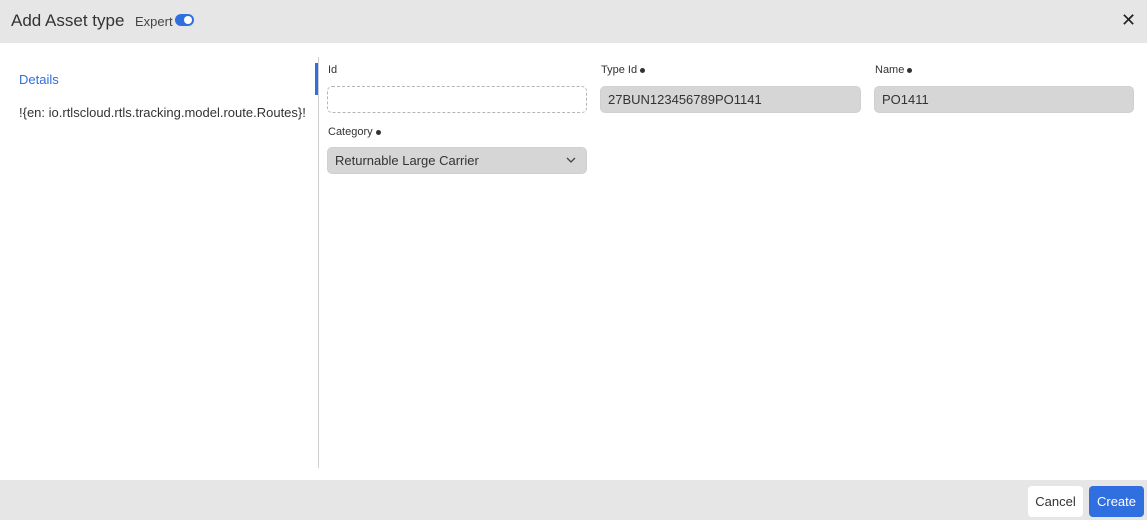 This screenshot has height=520, width=1147. I want to click on active-section-indicator, so click(316, 79).